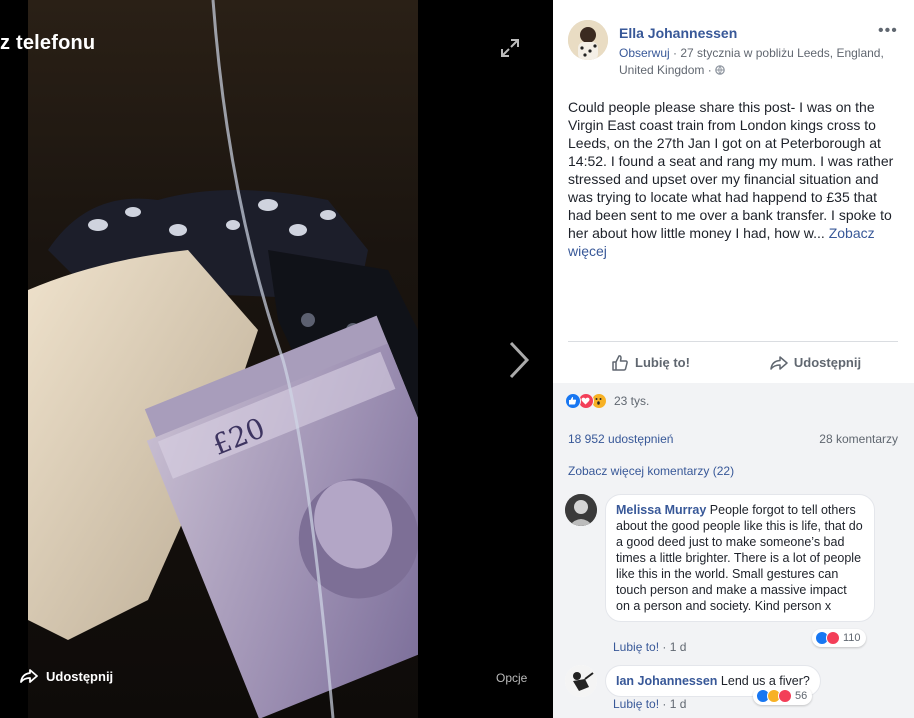 This screenshot has height=718, width=914. I want to click on shares-count: 18 952 udostępnień, so click(620, 439).